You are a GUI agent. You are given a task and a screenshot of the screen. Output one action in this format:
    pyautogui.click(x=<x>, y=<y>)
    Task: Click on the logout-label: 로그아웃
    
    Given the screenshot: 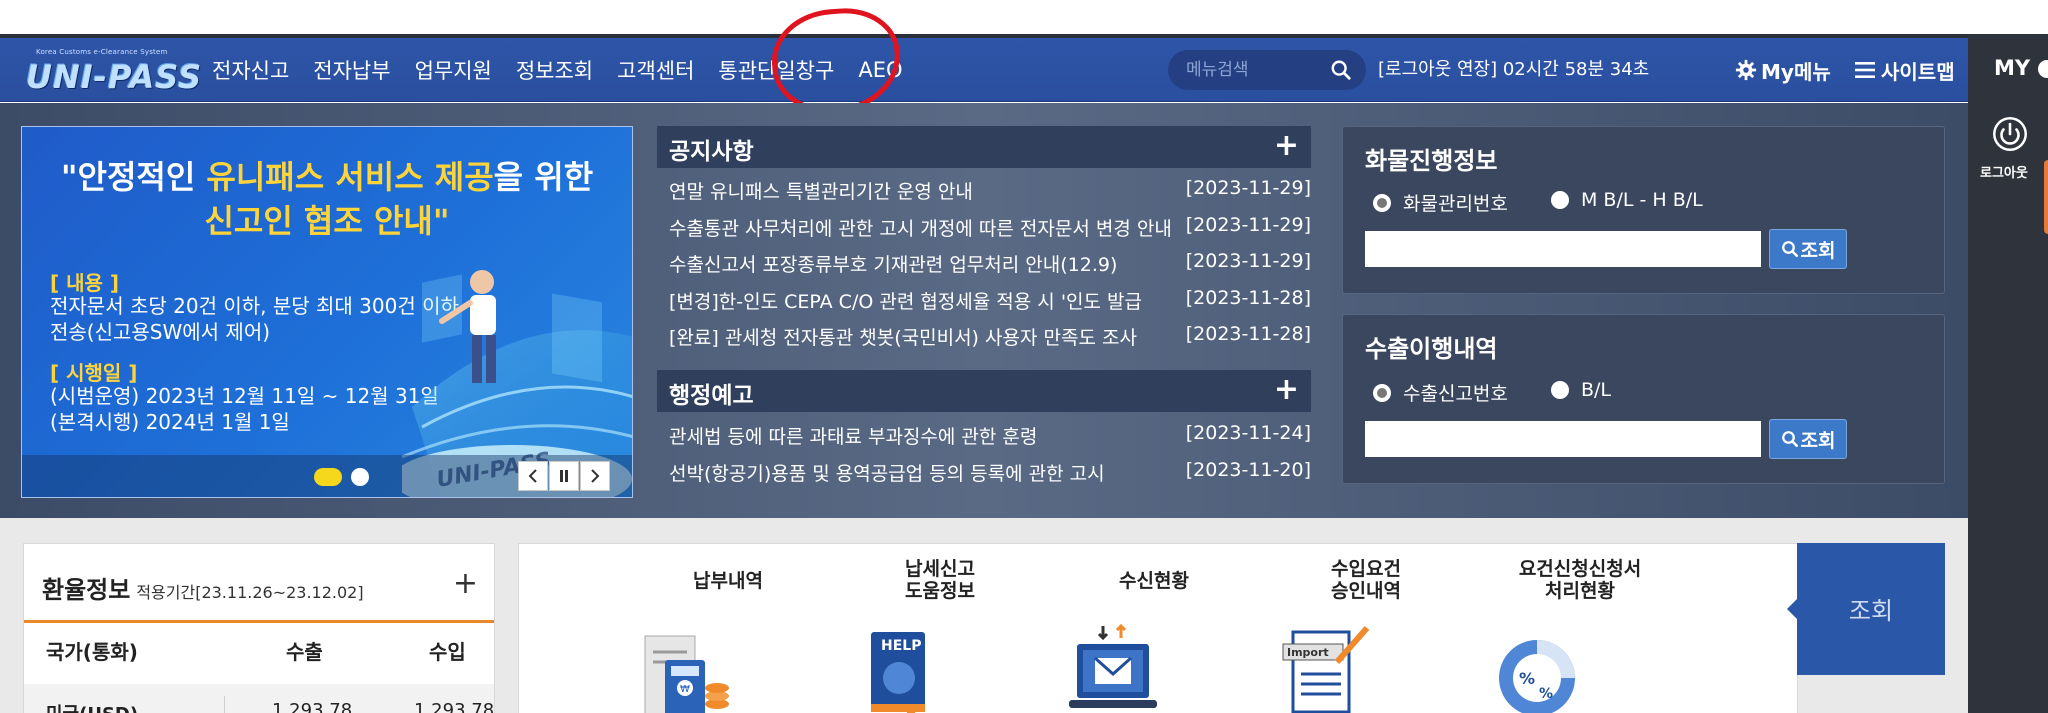 What is the action you would take?
    pyautogui.click(x=2004, y=171)
    